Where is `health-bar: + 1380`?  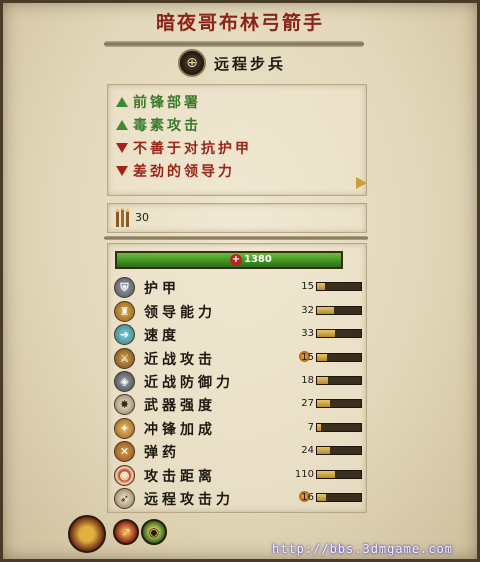
health-bar: + 1380 is located at coordinates (229, 260).